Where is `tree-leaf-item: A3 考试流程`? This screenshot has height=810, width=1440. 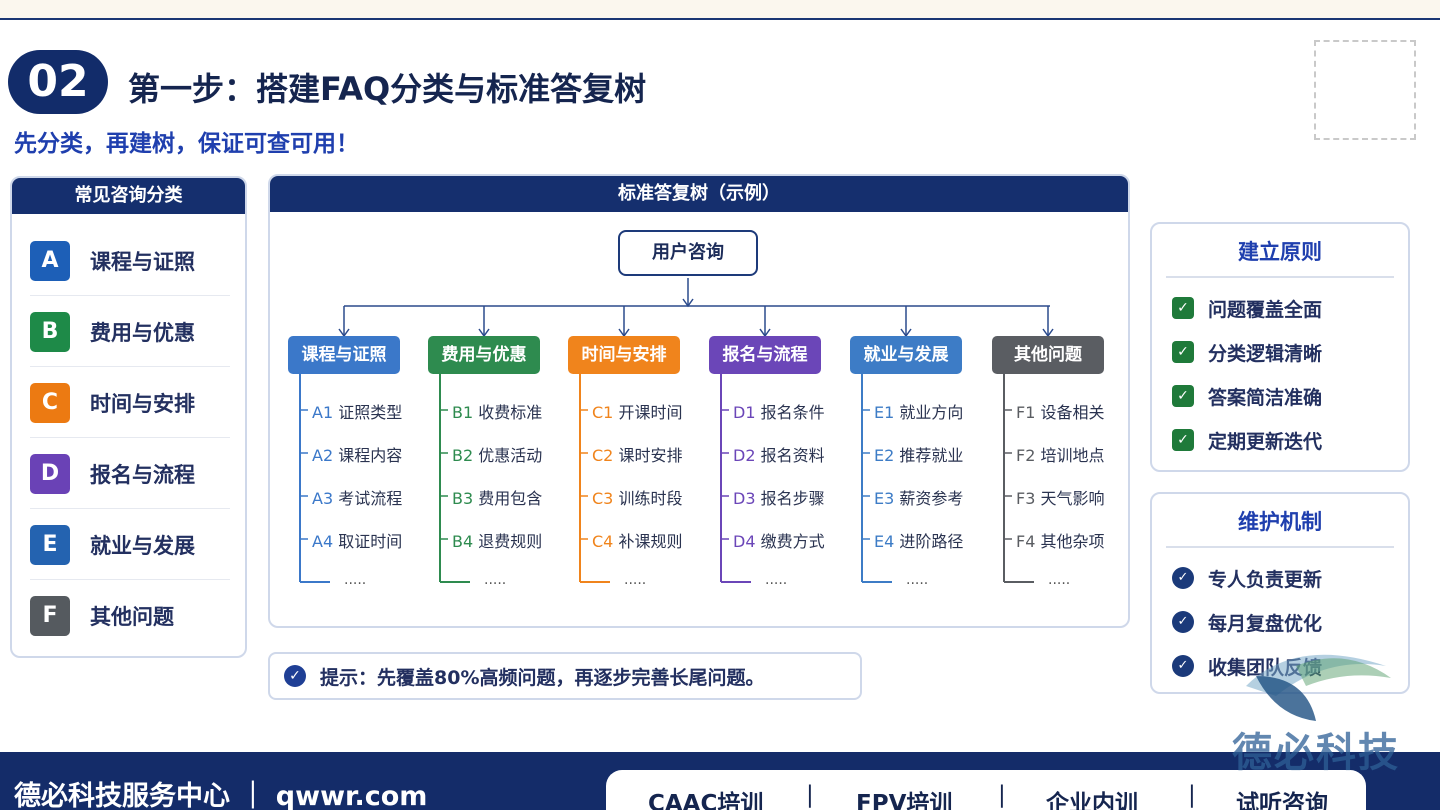
tree-leaf-item: A3 考试流程 is located at coordinates (357, 497).